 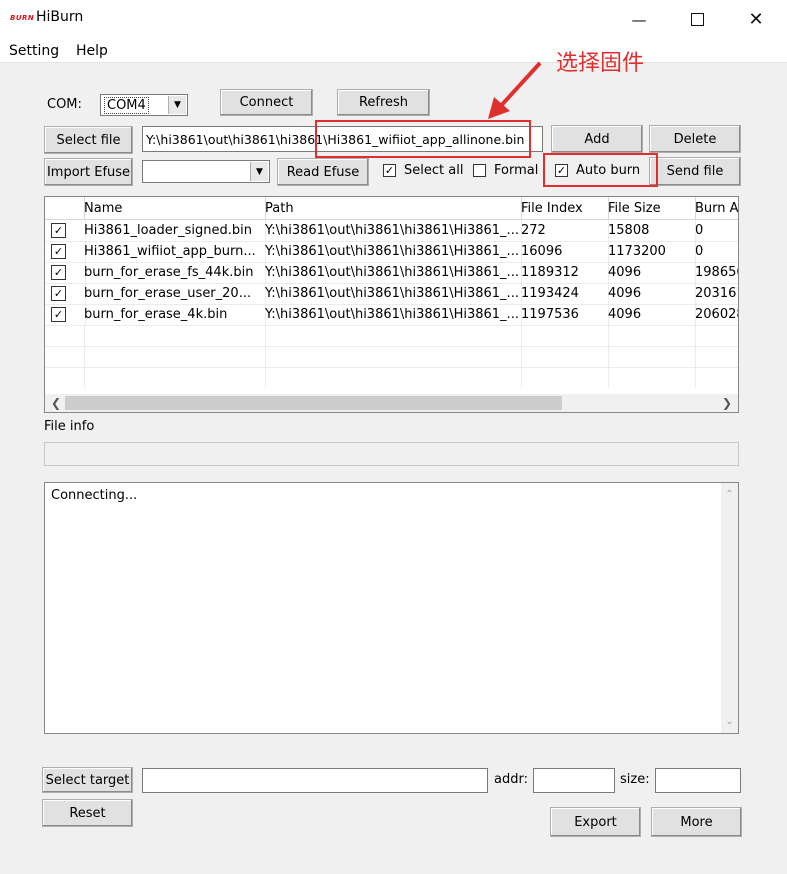 What do you see at coordinates (383, 102) in the screenshot?
I see `refresh-button: Refresh` at bounding box center [383, 102].